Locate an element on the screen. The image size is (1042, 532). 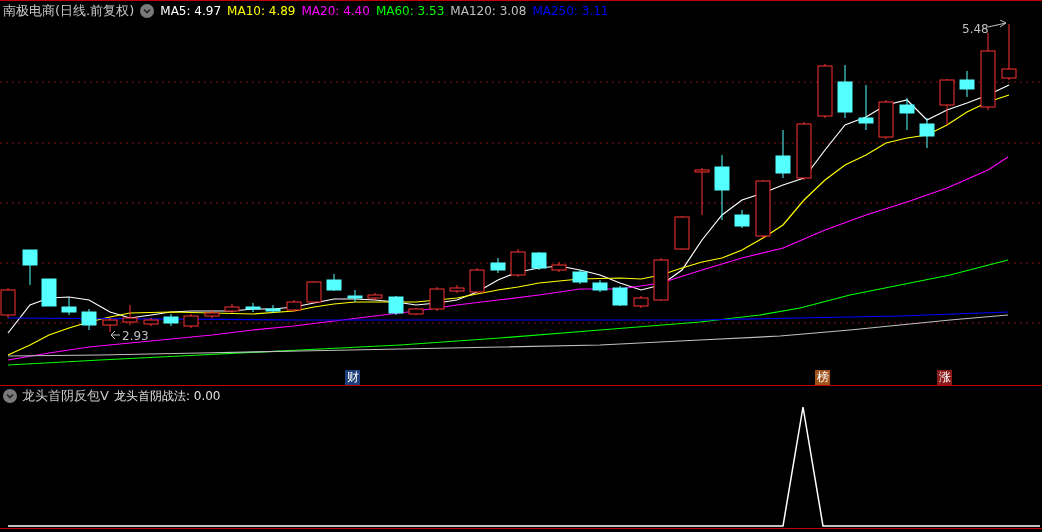
indicator-value: 龙头首阴战法: 0.00 is located at coordinates (167, 396).